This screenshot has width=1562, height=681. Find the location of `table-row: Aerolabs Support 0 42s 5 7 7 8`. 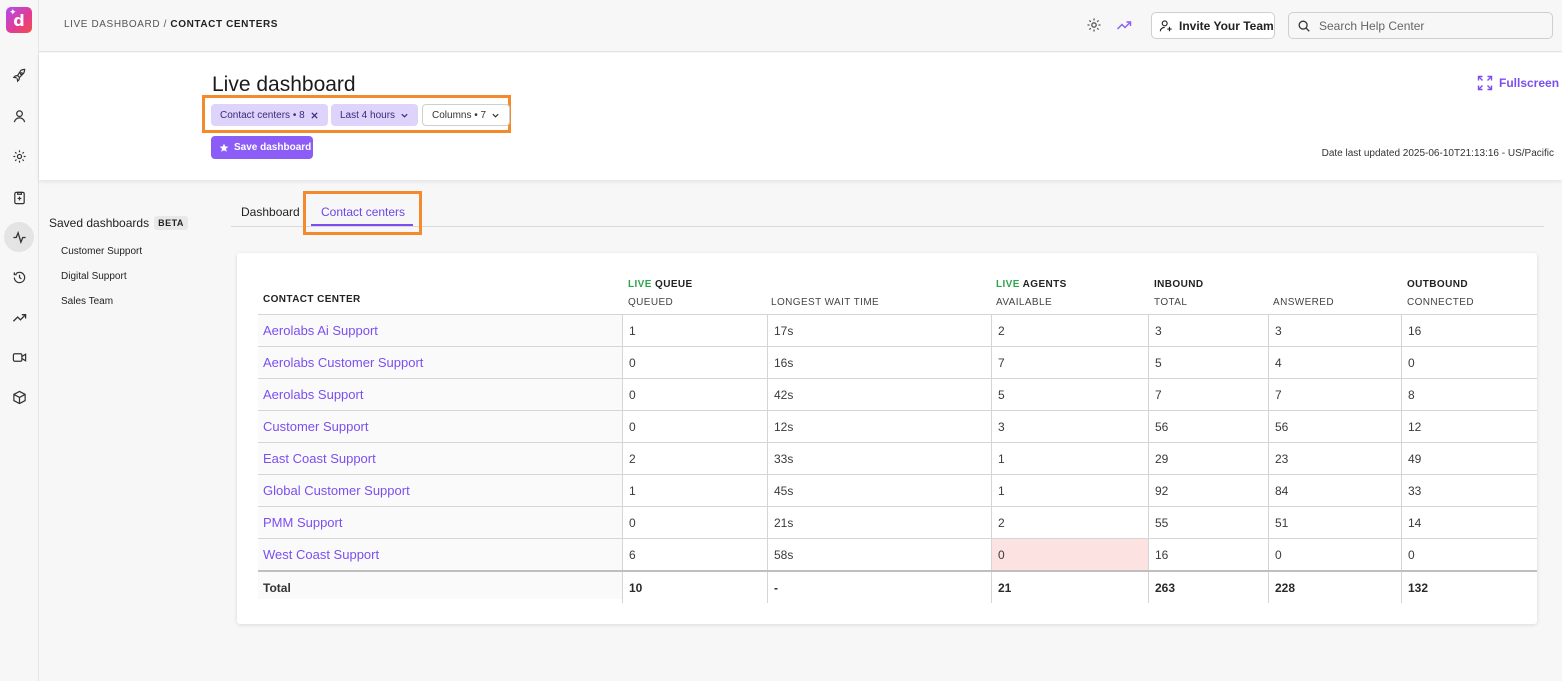

table-row: Aerolabs Support 0 42s 5 7 7 8 is located at coordinates (897, 394).